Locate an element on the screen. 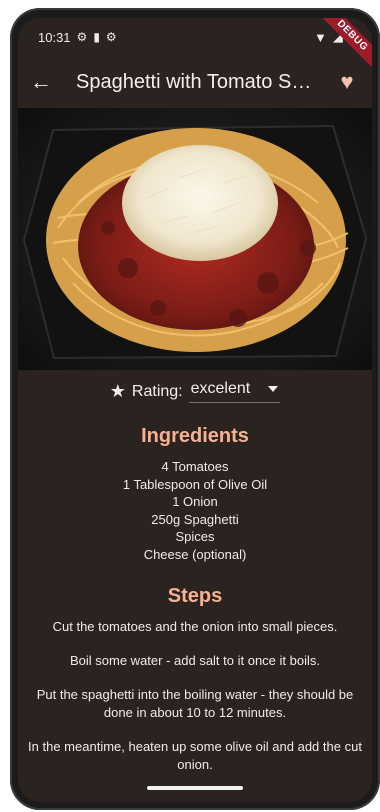 The width and height of the screenshot is (380, 812). ingredient-item: 1 Onion is located at coordinates (195, 501).